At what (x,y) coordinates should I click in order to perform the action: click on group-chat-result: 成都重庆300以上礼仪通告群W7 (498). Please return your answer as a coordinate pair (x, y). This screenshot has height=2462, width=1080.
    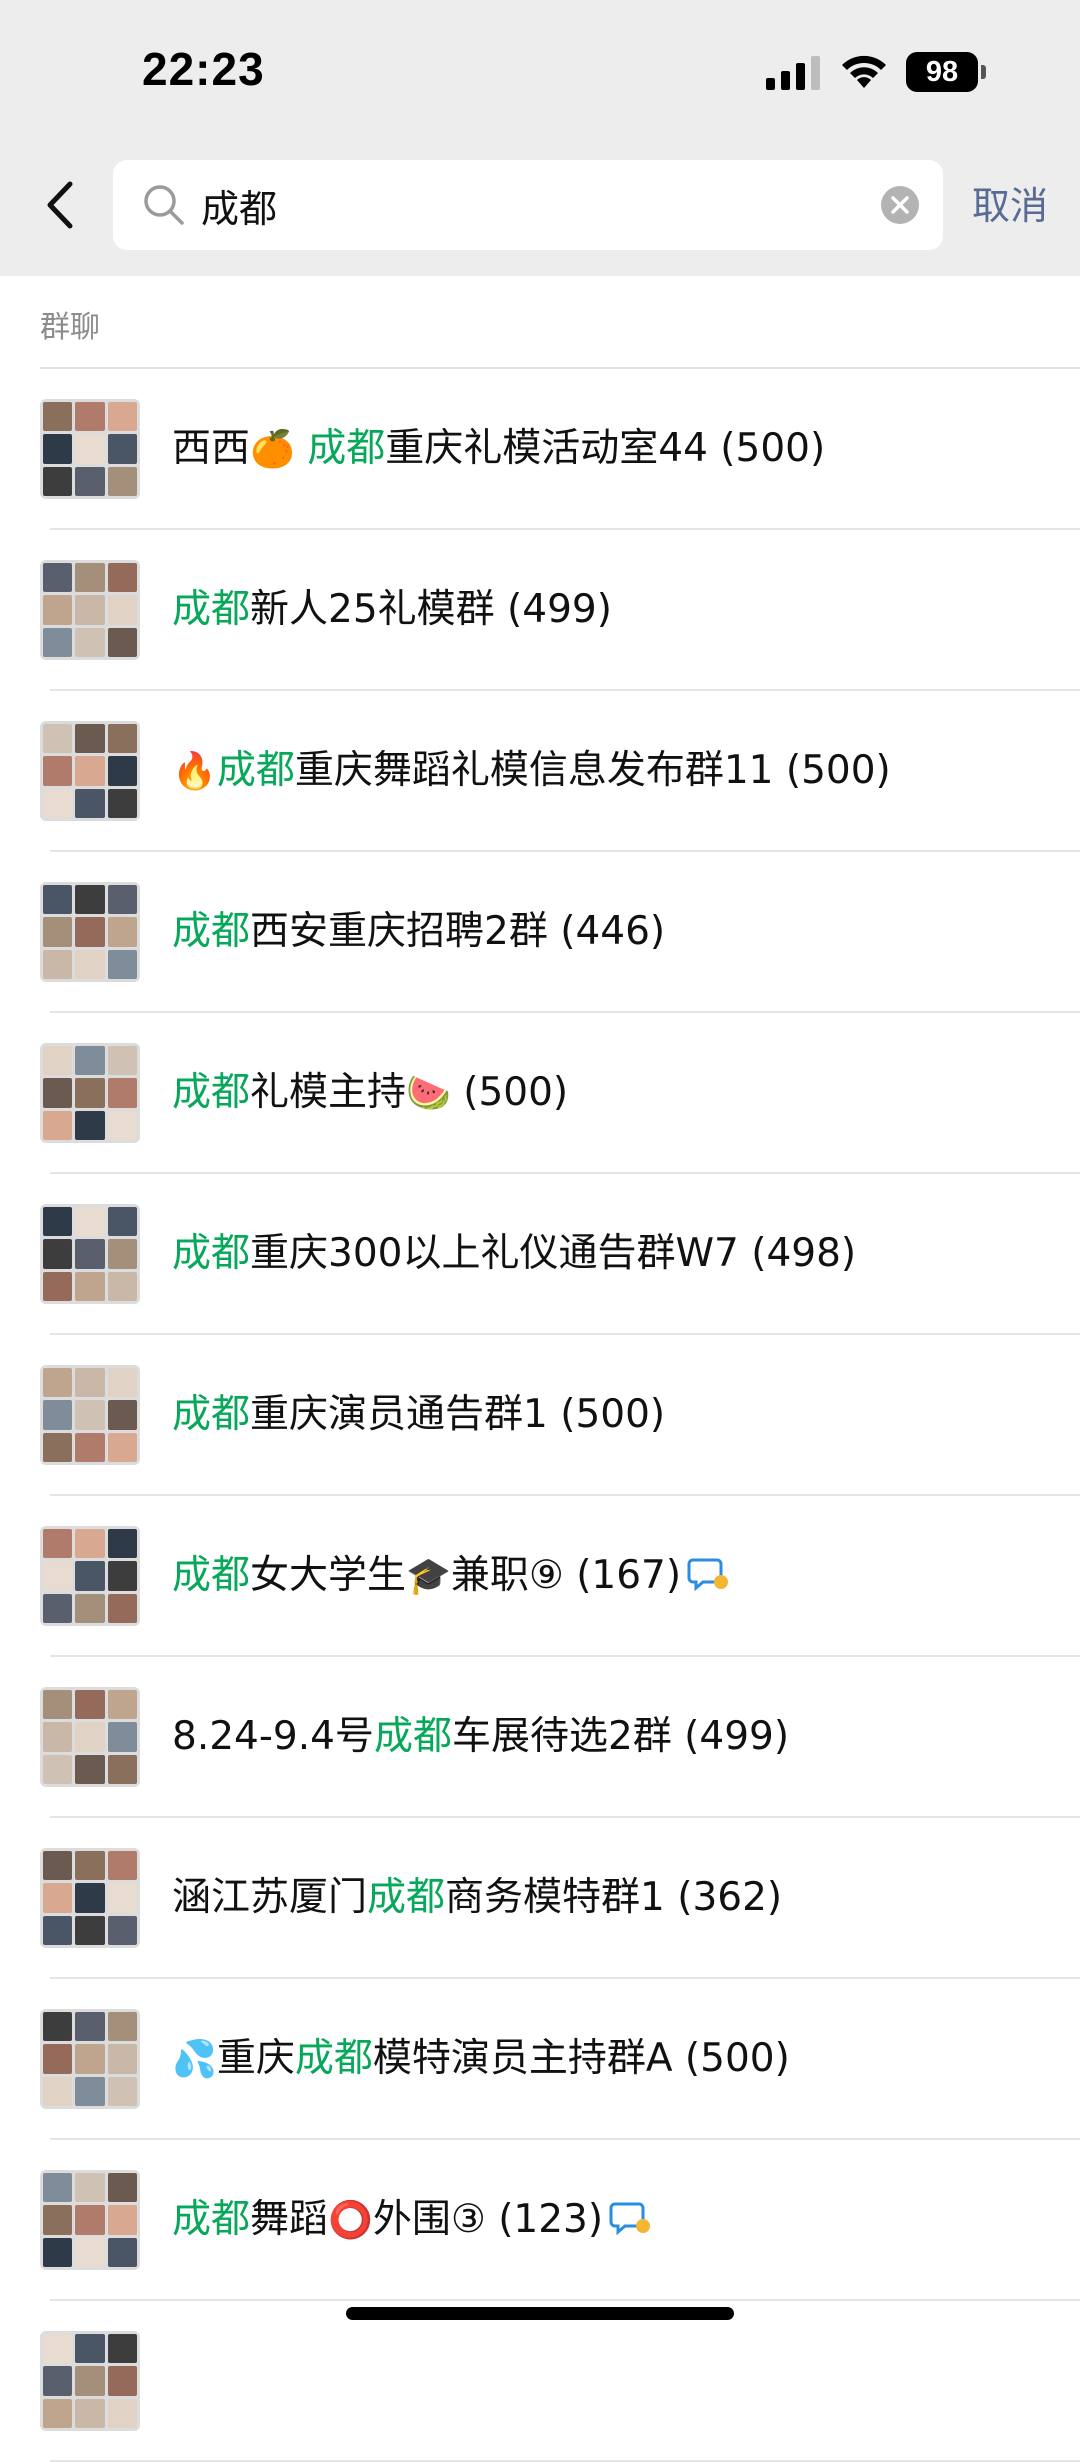
    Looking at the image, I should click on (540, 1254).